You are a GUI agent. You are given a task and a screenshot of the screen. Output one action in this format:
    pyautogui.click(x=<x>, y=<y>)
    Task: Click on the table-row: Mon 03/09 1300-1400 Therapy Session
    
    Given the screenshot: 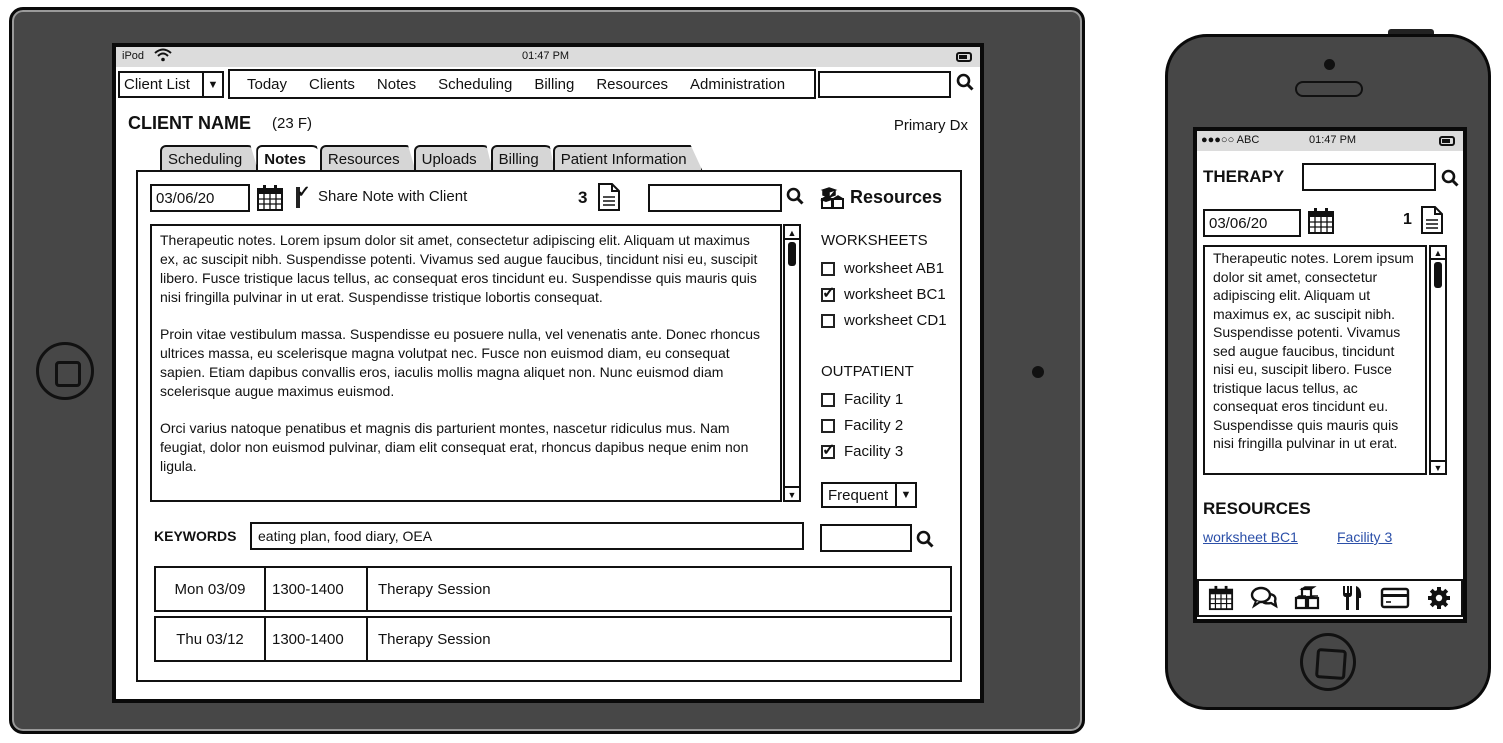 What is the action you would take?
    pyautogui.click(x=553, y=589)
    